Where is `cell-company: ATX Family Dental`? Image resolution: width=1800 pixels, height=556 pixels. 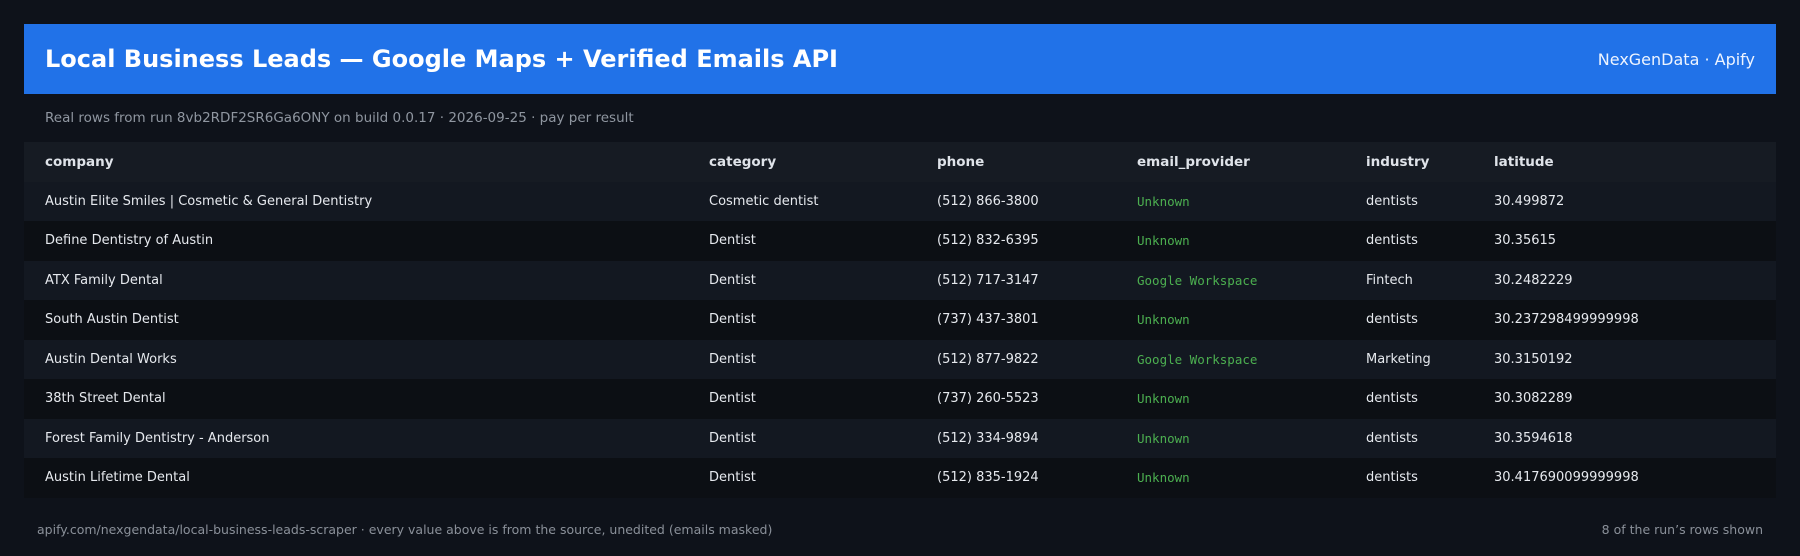
cell-company: ATX Family Dental is located at coordinates (104, 280).